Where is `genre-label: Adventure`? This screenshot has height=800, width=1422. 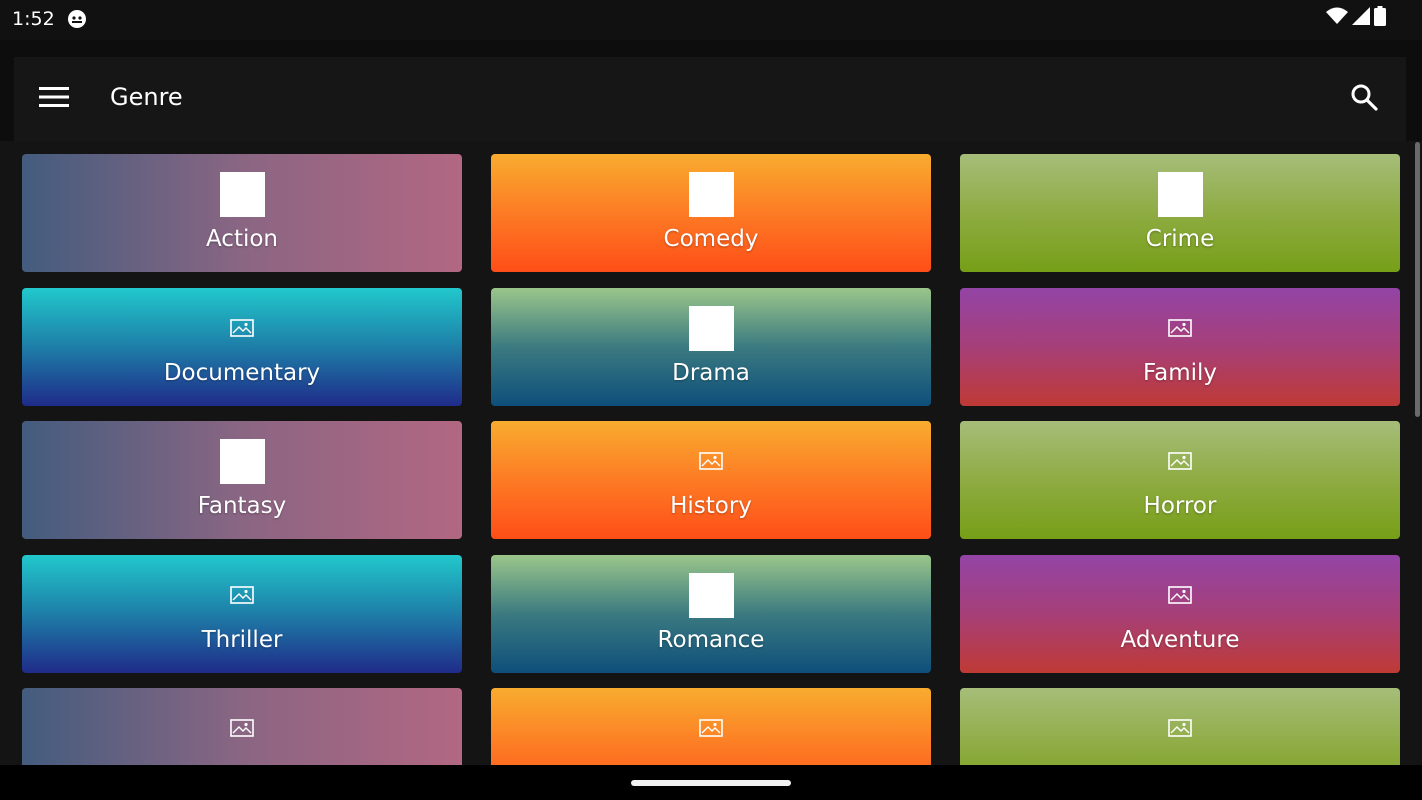
genre-label: Adventure is located at coordinates (1180, 639).